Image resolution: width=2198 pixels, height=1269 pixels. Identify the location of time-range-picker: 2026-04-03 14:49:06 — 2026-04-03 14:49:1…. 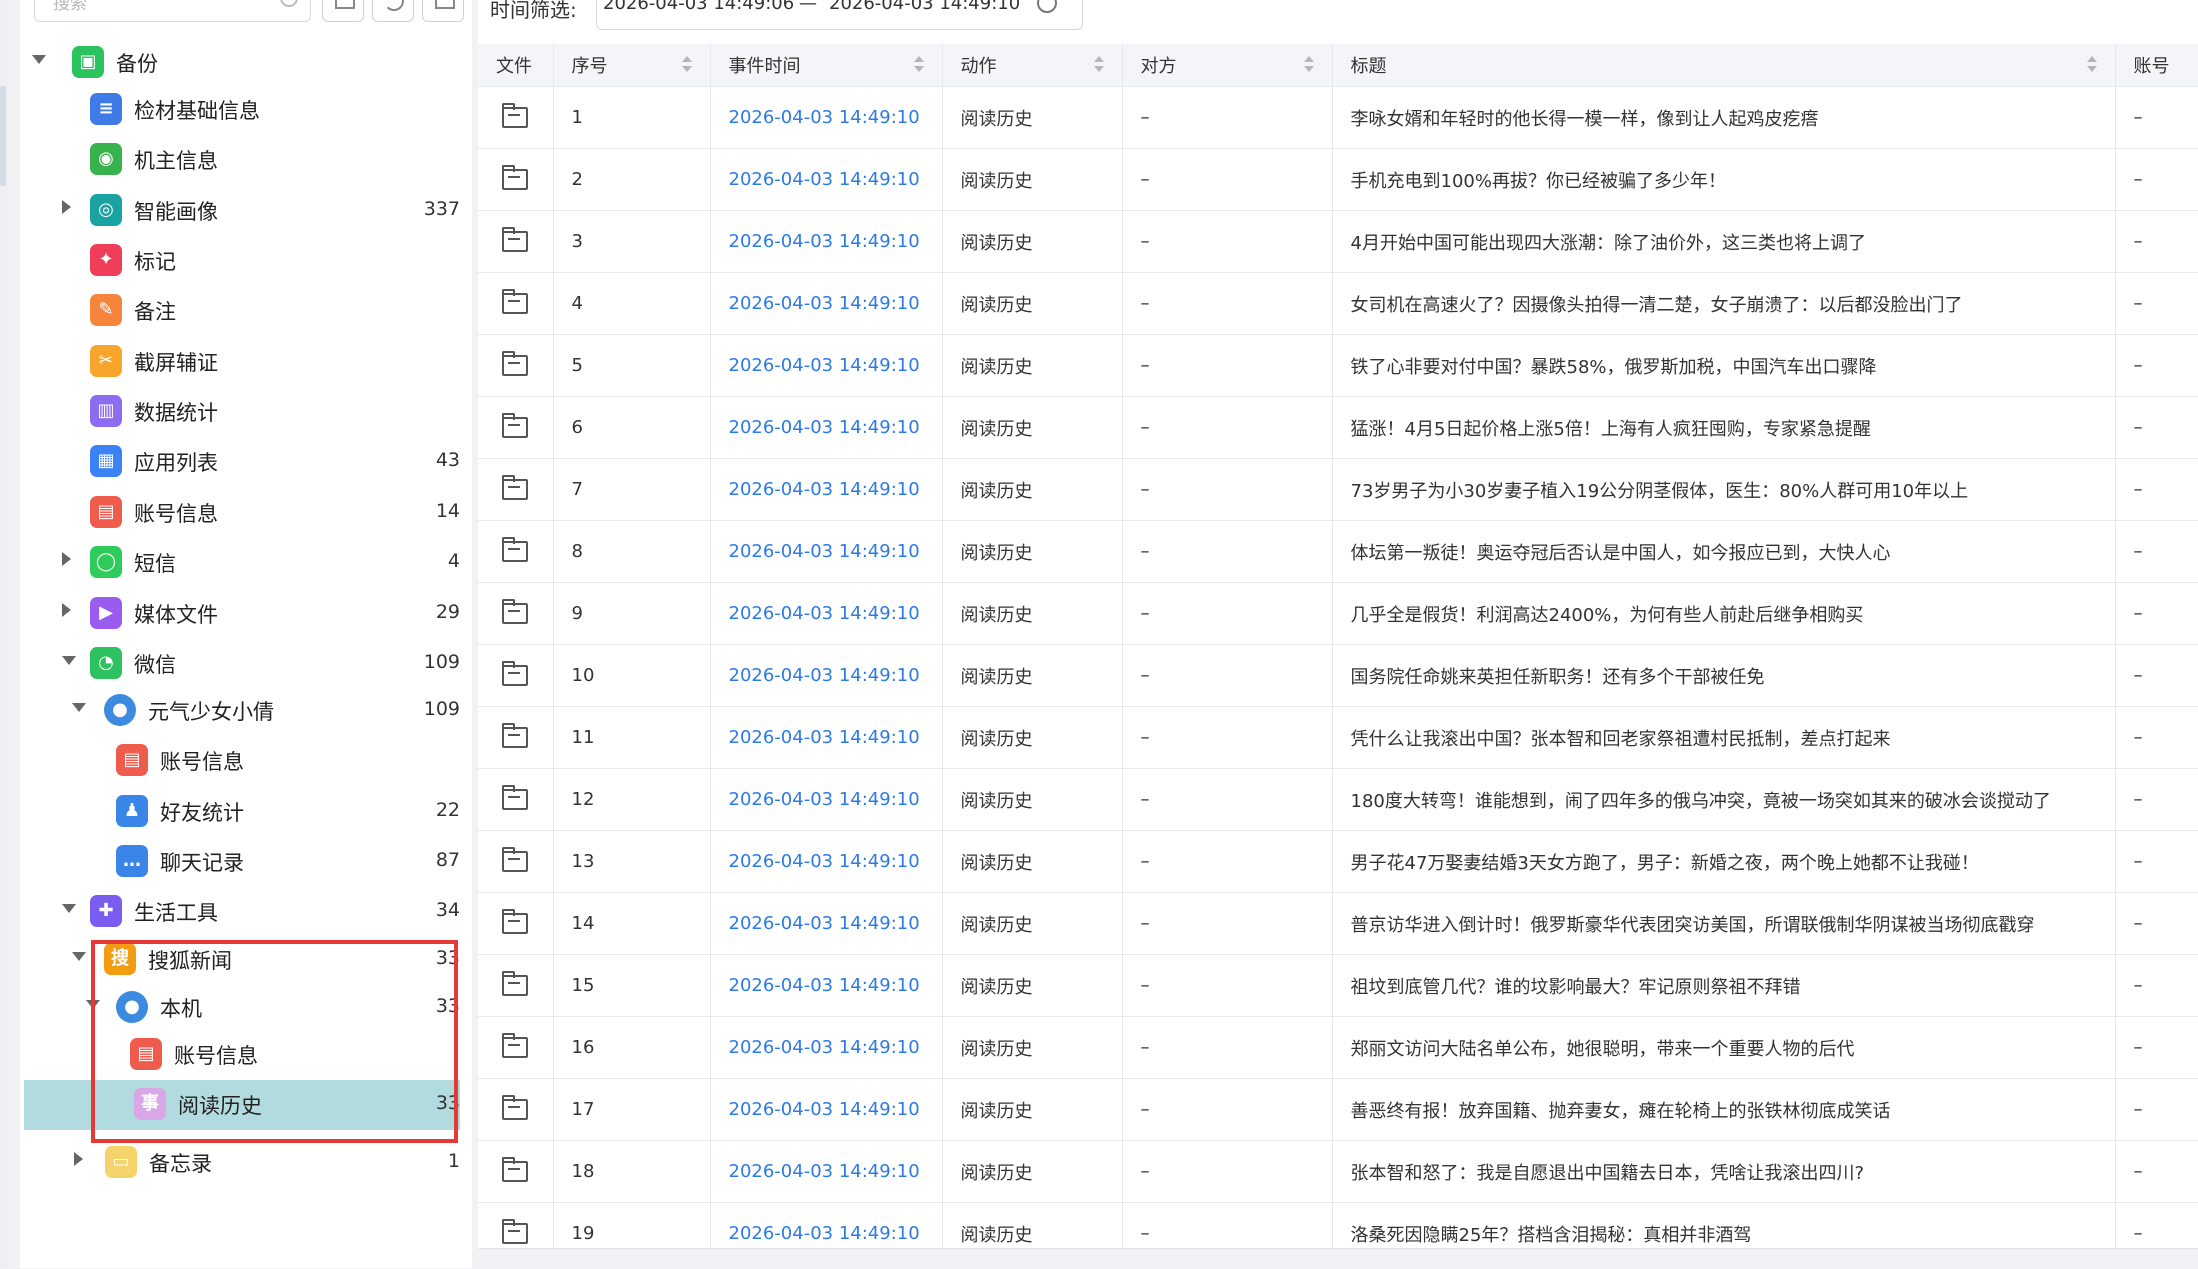
(839, 15).